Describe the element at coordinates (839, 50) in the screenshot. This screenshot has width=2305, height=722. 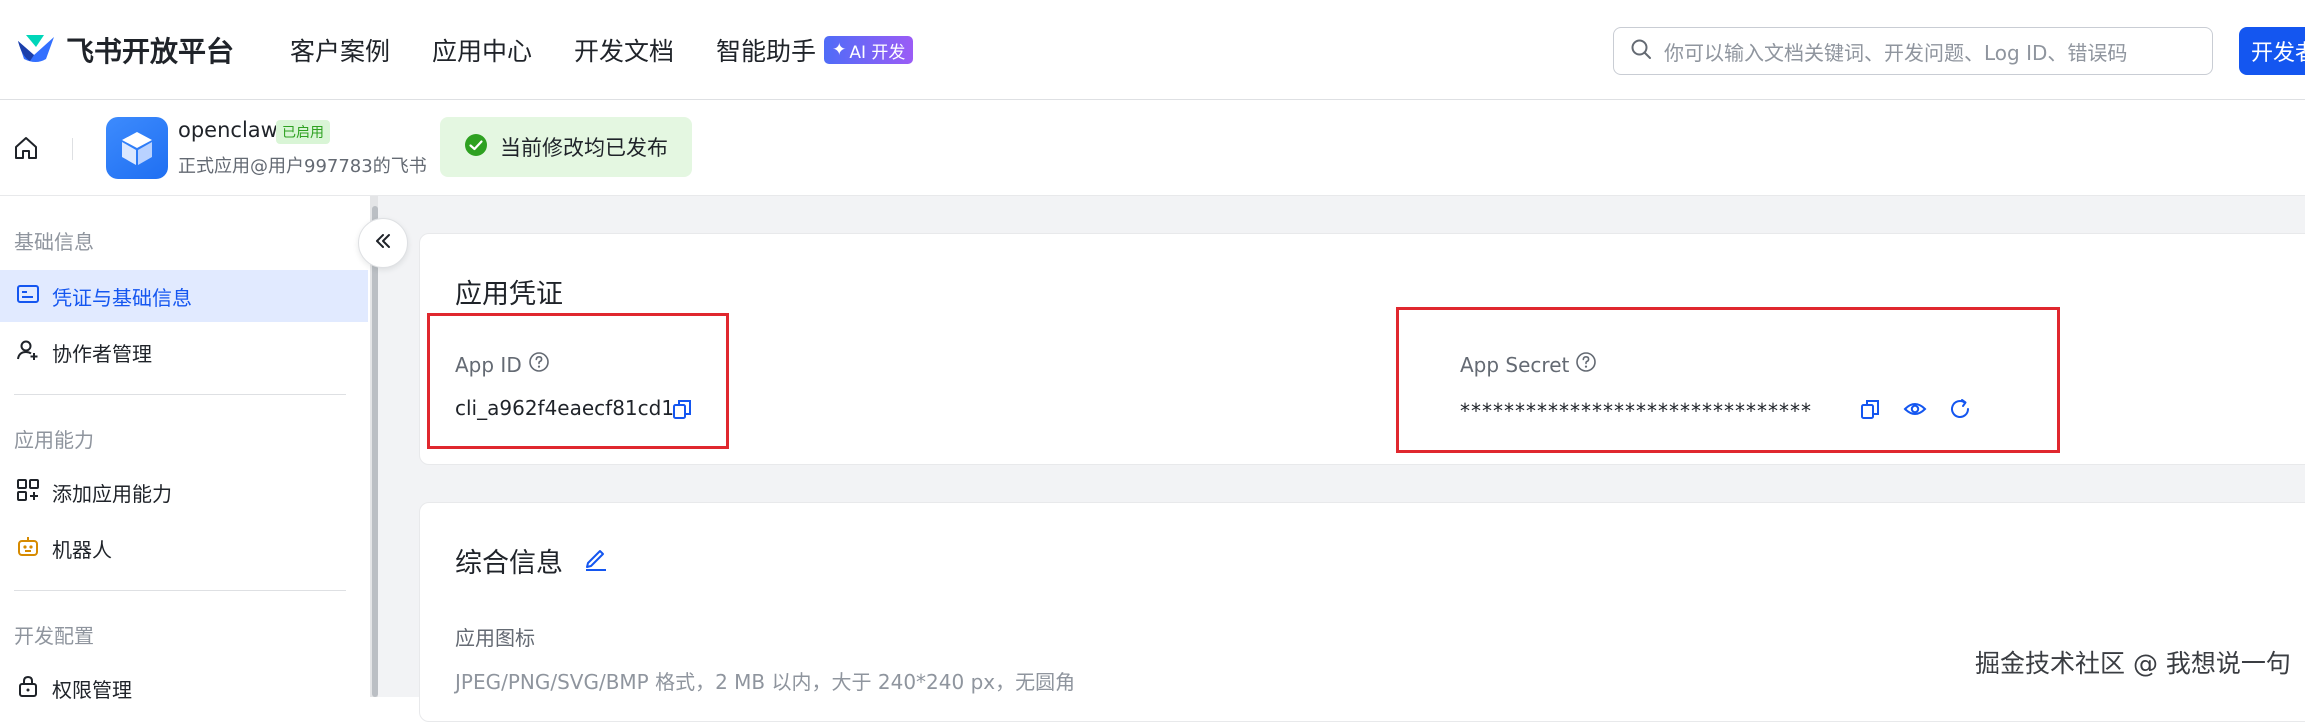
I see `sparkle-icon: ✦` at that location.